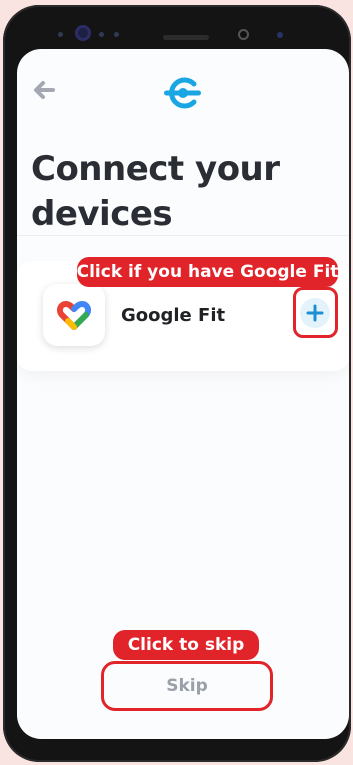  What do you see at coordinates (182, 93) in the screenshot?
I see `connect-logo-icon` at bounding box center [182, 93].